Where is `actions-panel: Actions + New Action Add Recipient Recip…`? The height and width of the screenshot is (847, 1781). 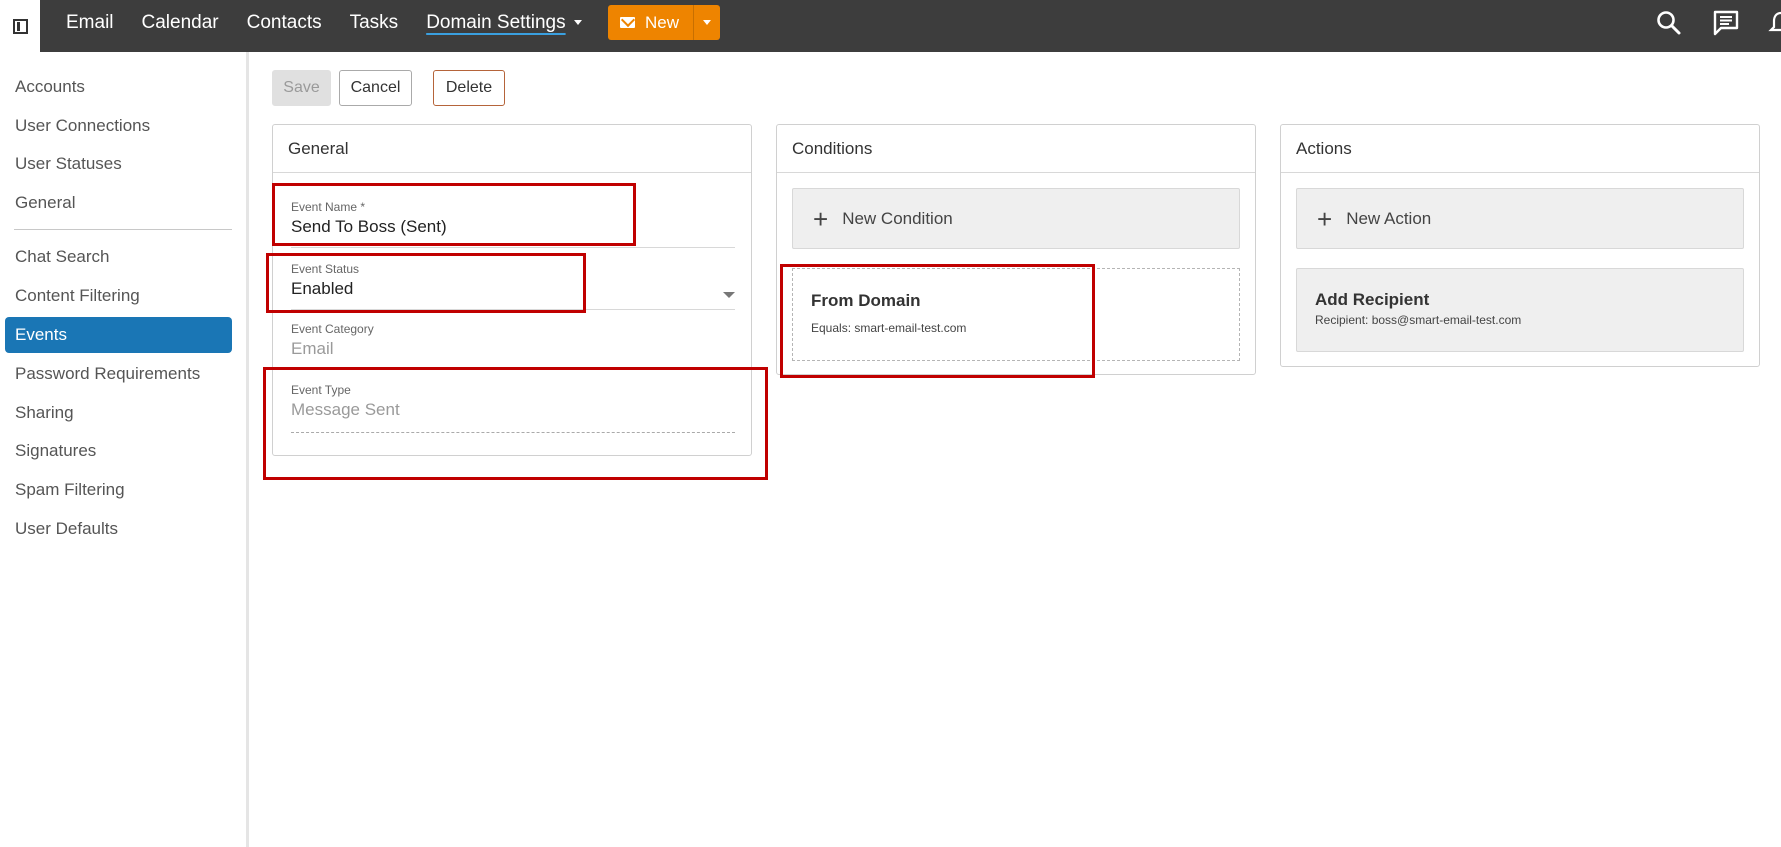
actions-panel: Actions + New Action Add Recipient Recip… is located at coordinates (1520, 245).